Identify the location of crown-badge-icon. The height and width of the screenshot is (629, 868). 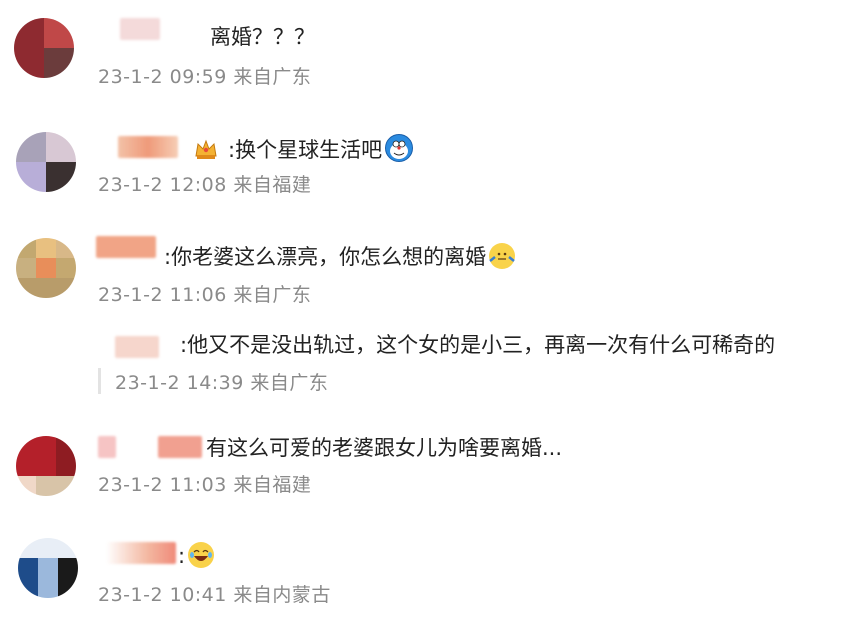
(206, 149).